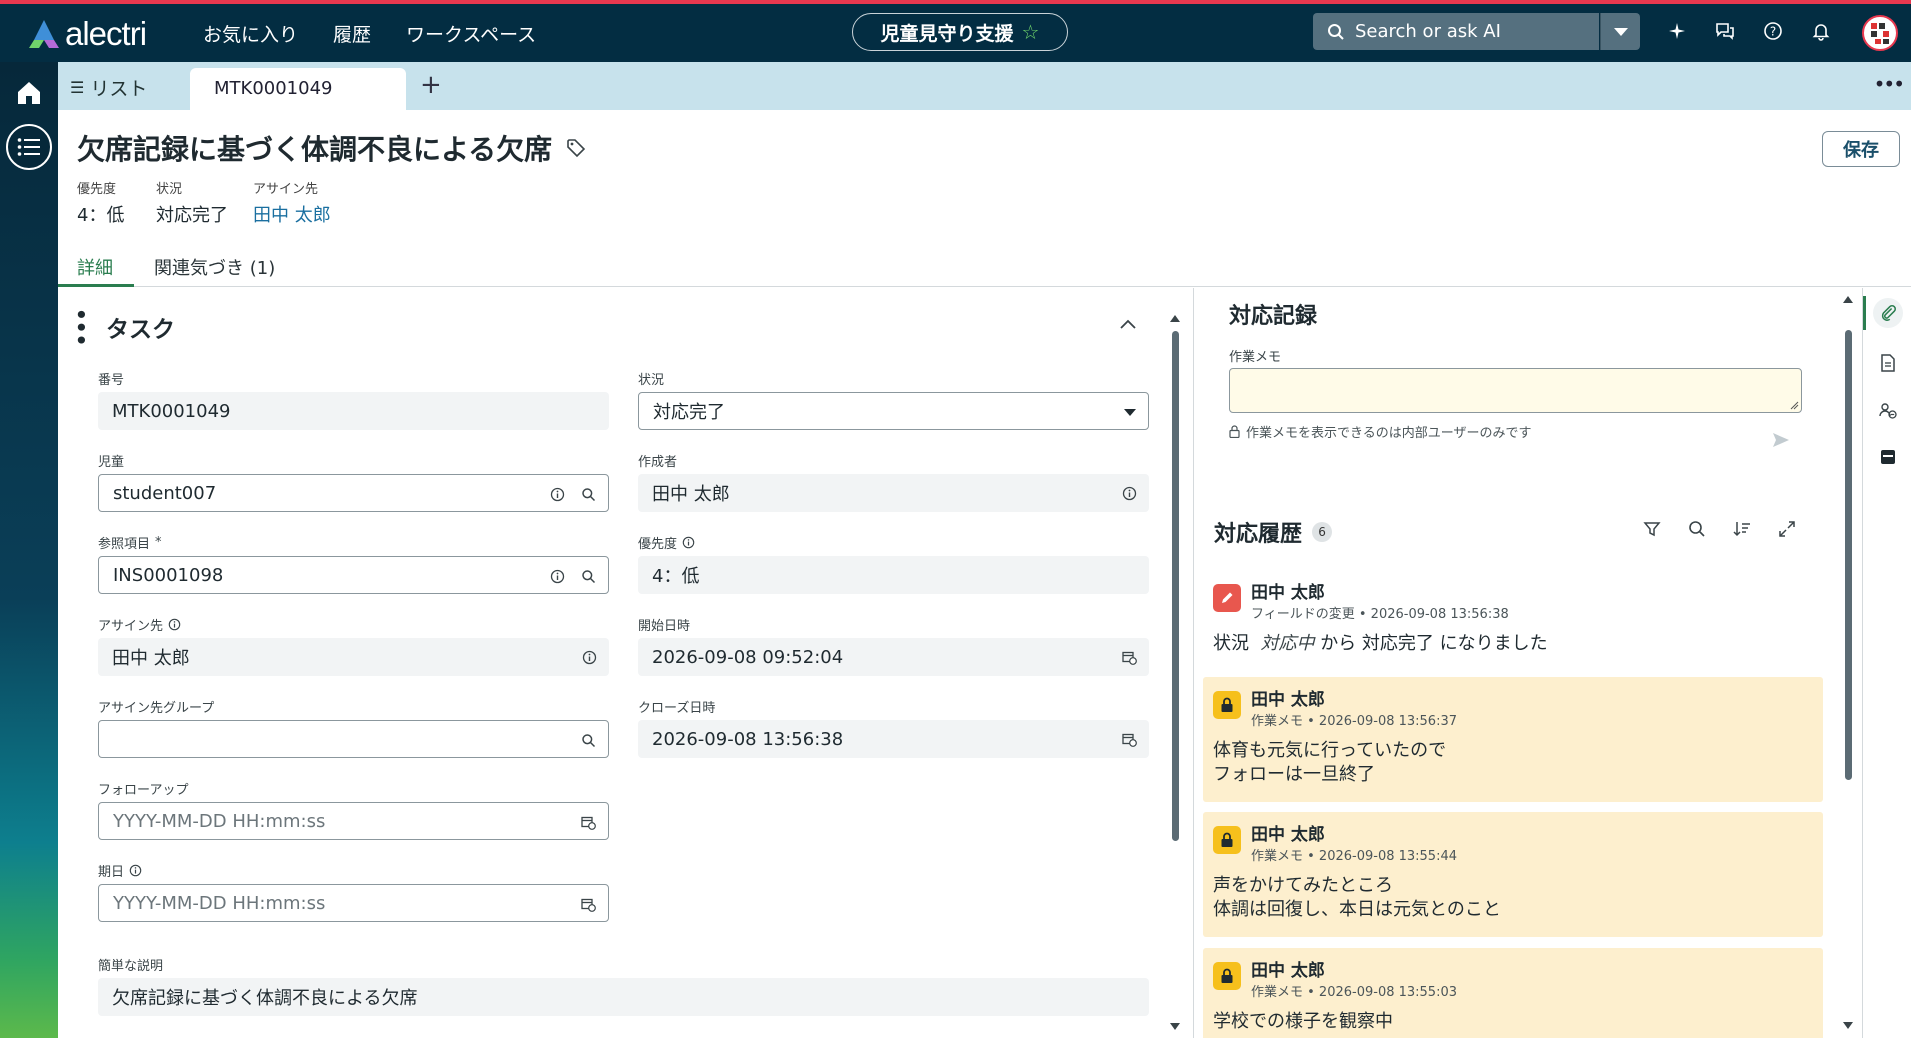  I want to click on work-memo-textarea, so click(1515, 390).